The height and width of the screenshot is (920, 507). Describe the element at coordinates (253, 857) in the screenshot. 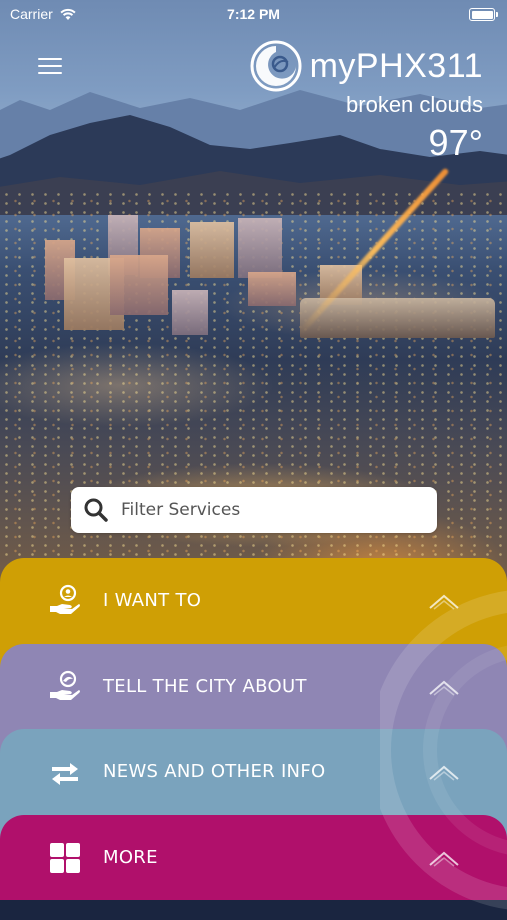

I see `section-more: MORE` at that location.